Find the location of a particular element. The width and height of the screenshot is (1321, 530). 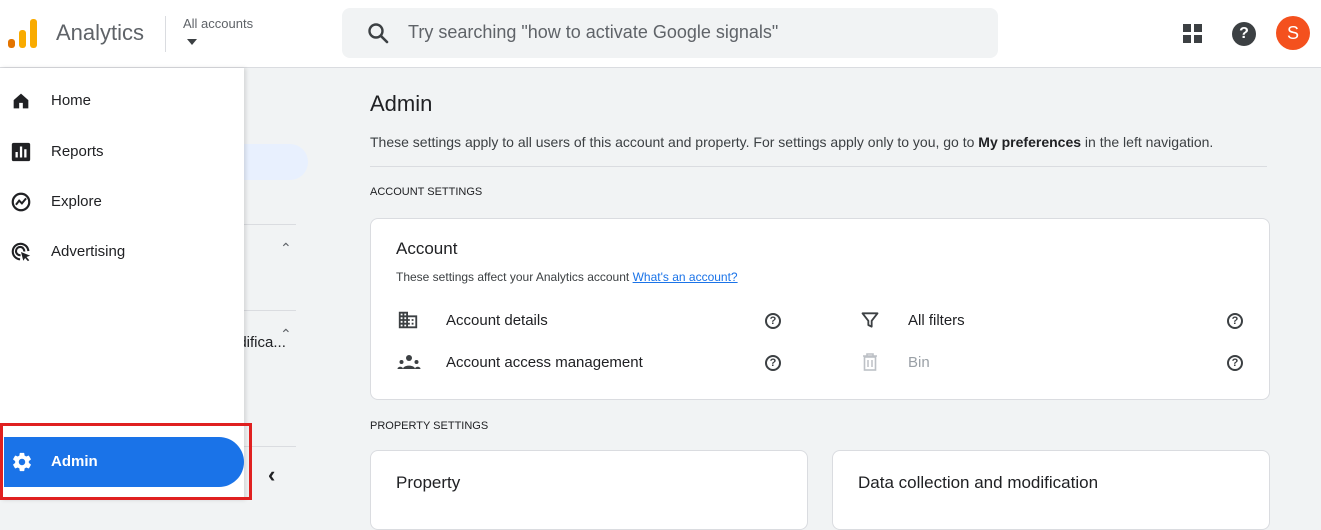

bin-label: Bin is located at coordinates (919, 362).